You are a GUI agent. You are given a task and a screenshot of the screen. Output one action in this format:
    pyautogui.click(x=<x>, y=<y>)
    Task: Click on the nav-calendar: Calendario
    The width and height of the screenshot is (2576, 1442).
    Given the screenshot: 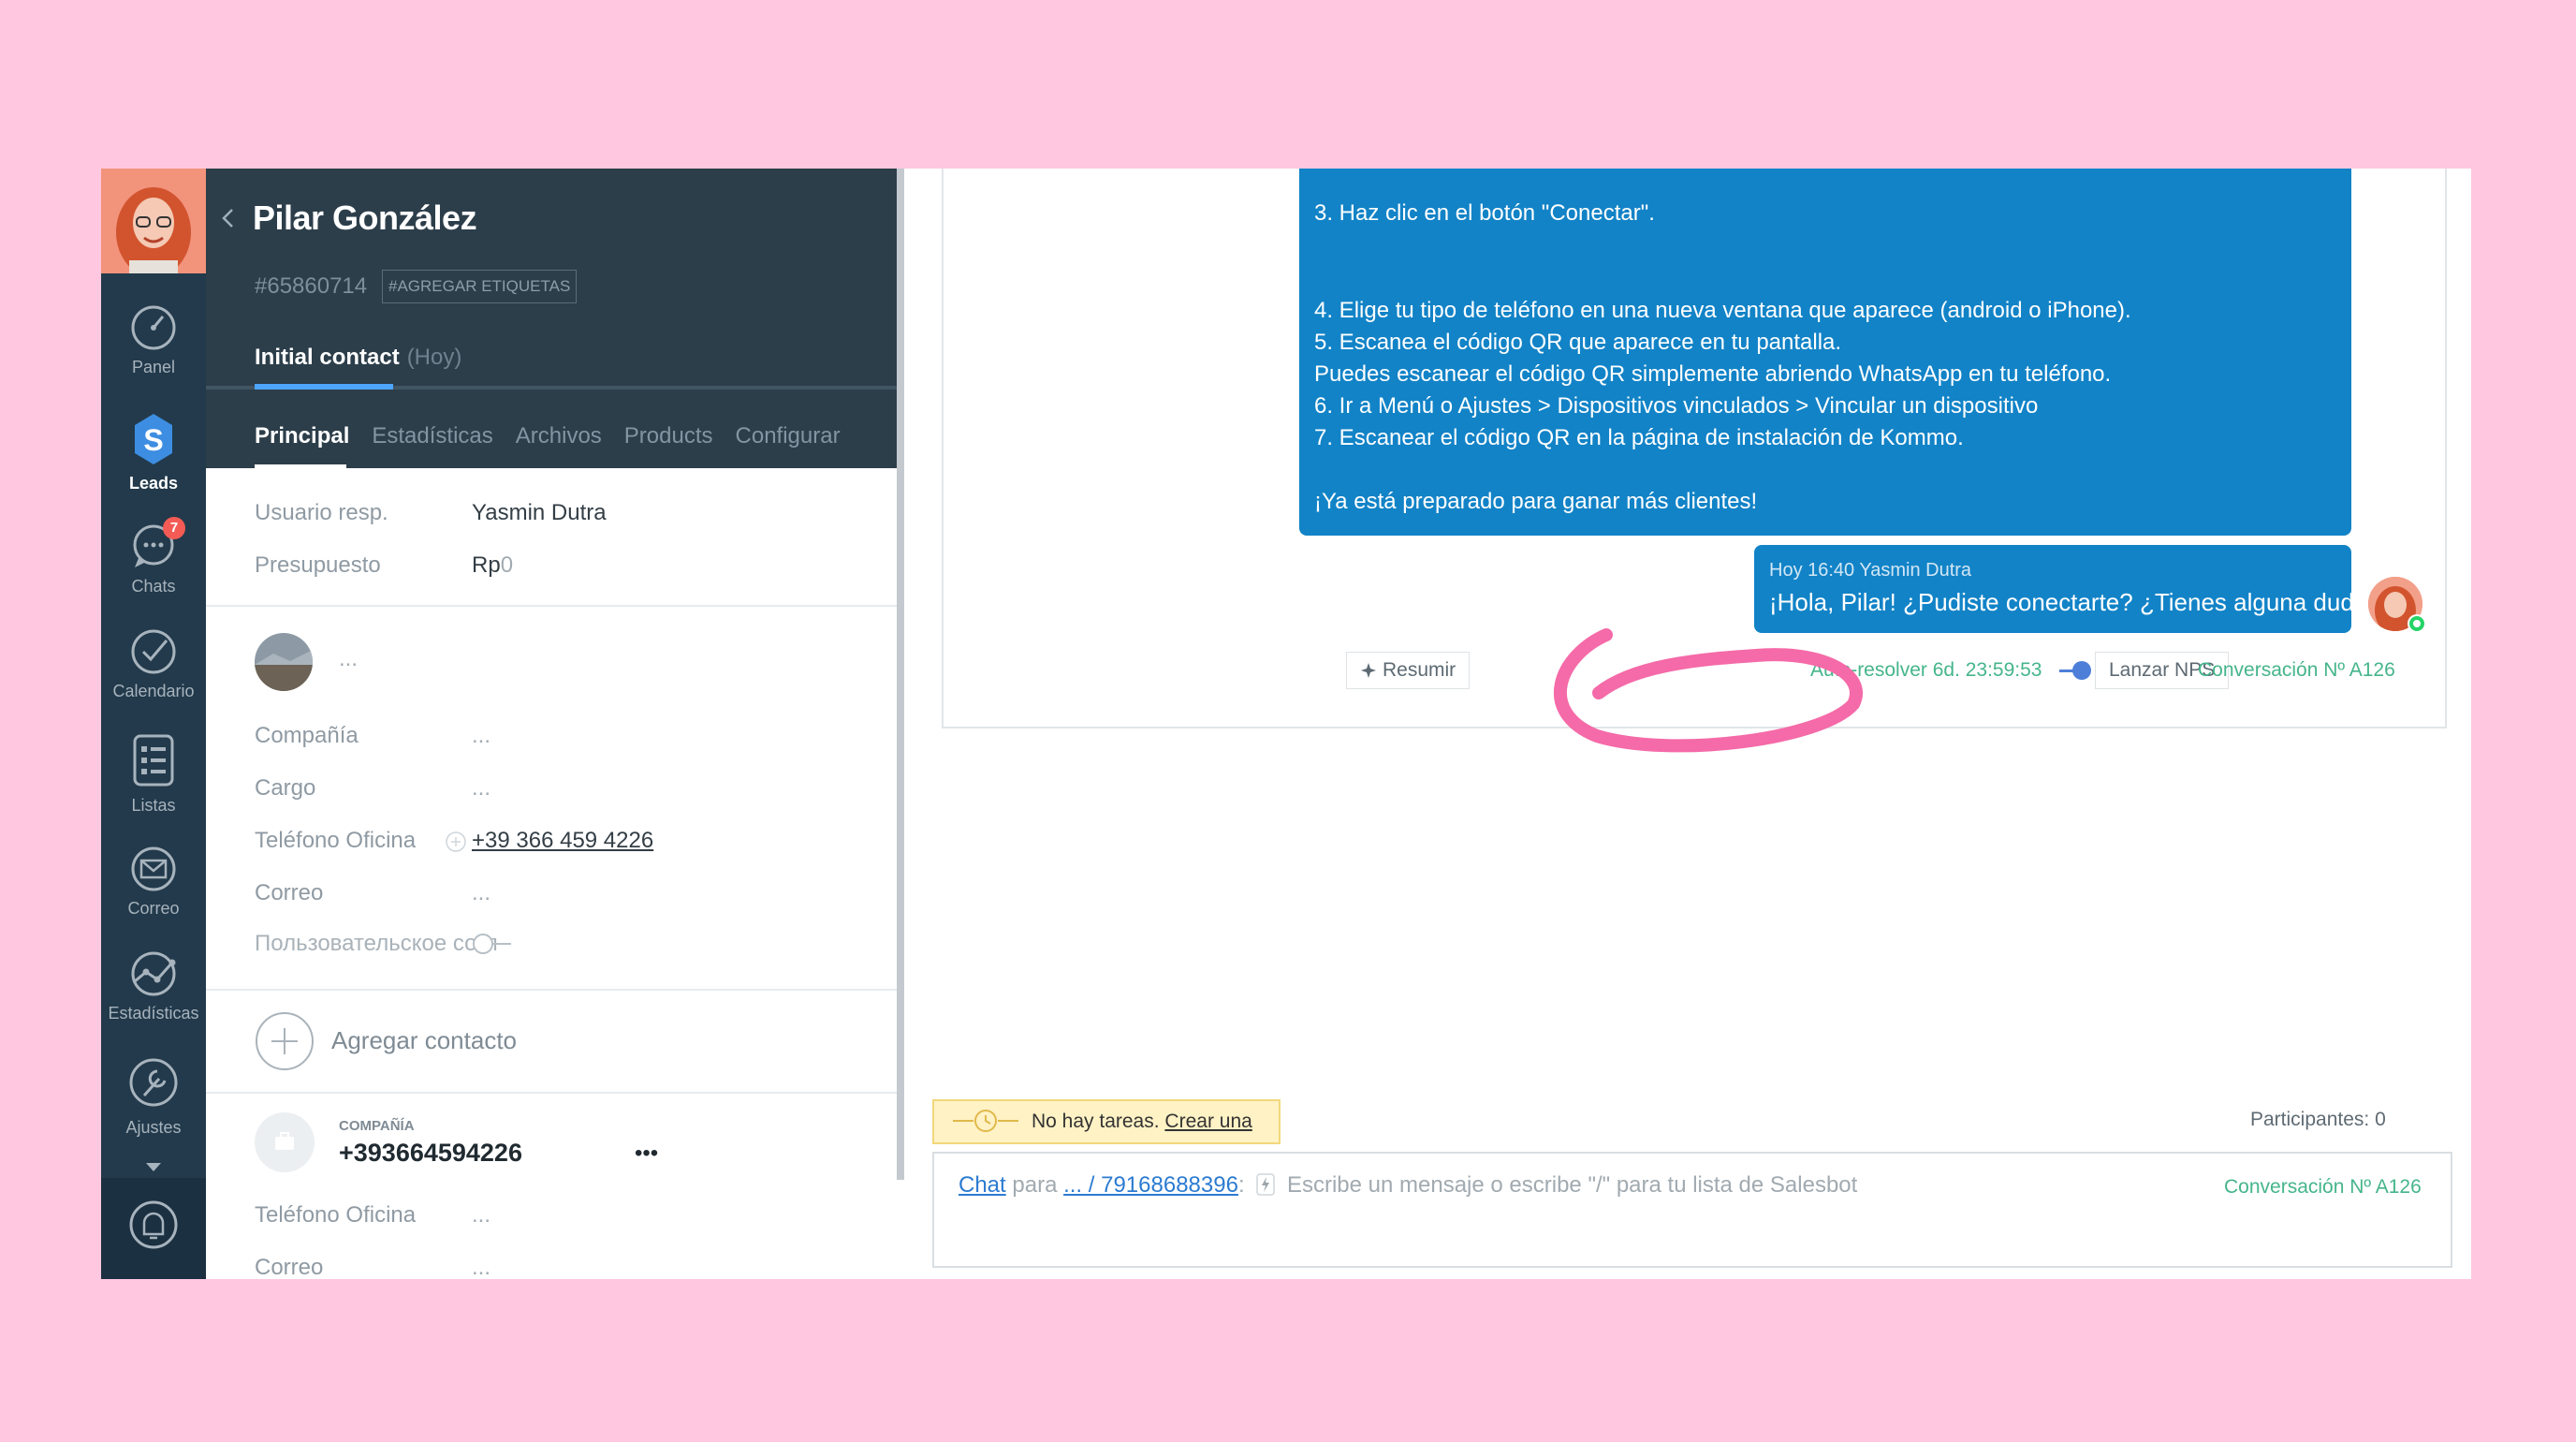 What is the action you would take?
    pyautogui.click(x=153, y=664)
    